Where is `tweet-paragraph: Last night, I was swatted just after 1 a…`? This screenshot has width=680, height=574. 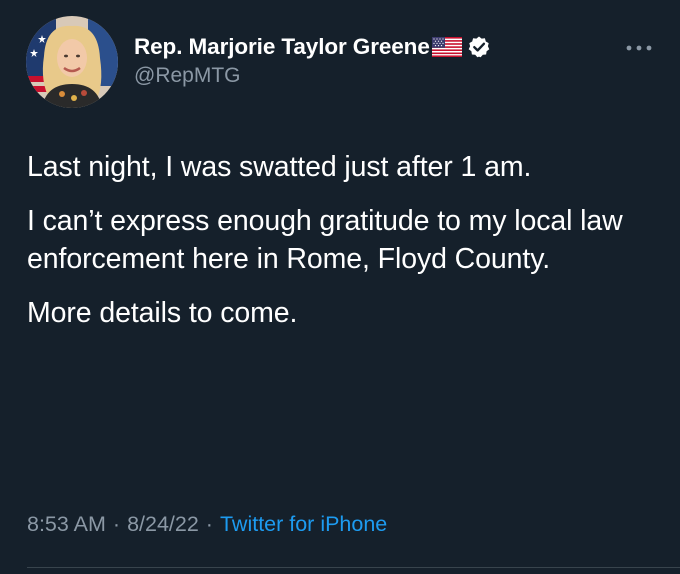
tweet-paragraph: Last night, I was swatted just after 1 a… is located at coordinates (279, 167).